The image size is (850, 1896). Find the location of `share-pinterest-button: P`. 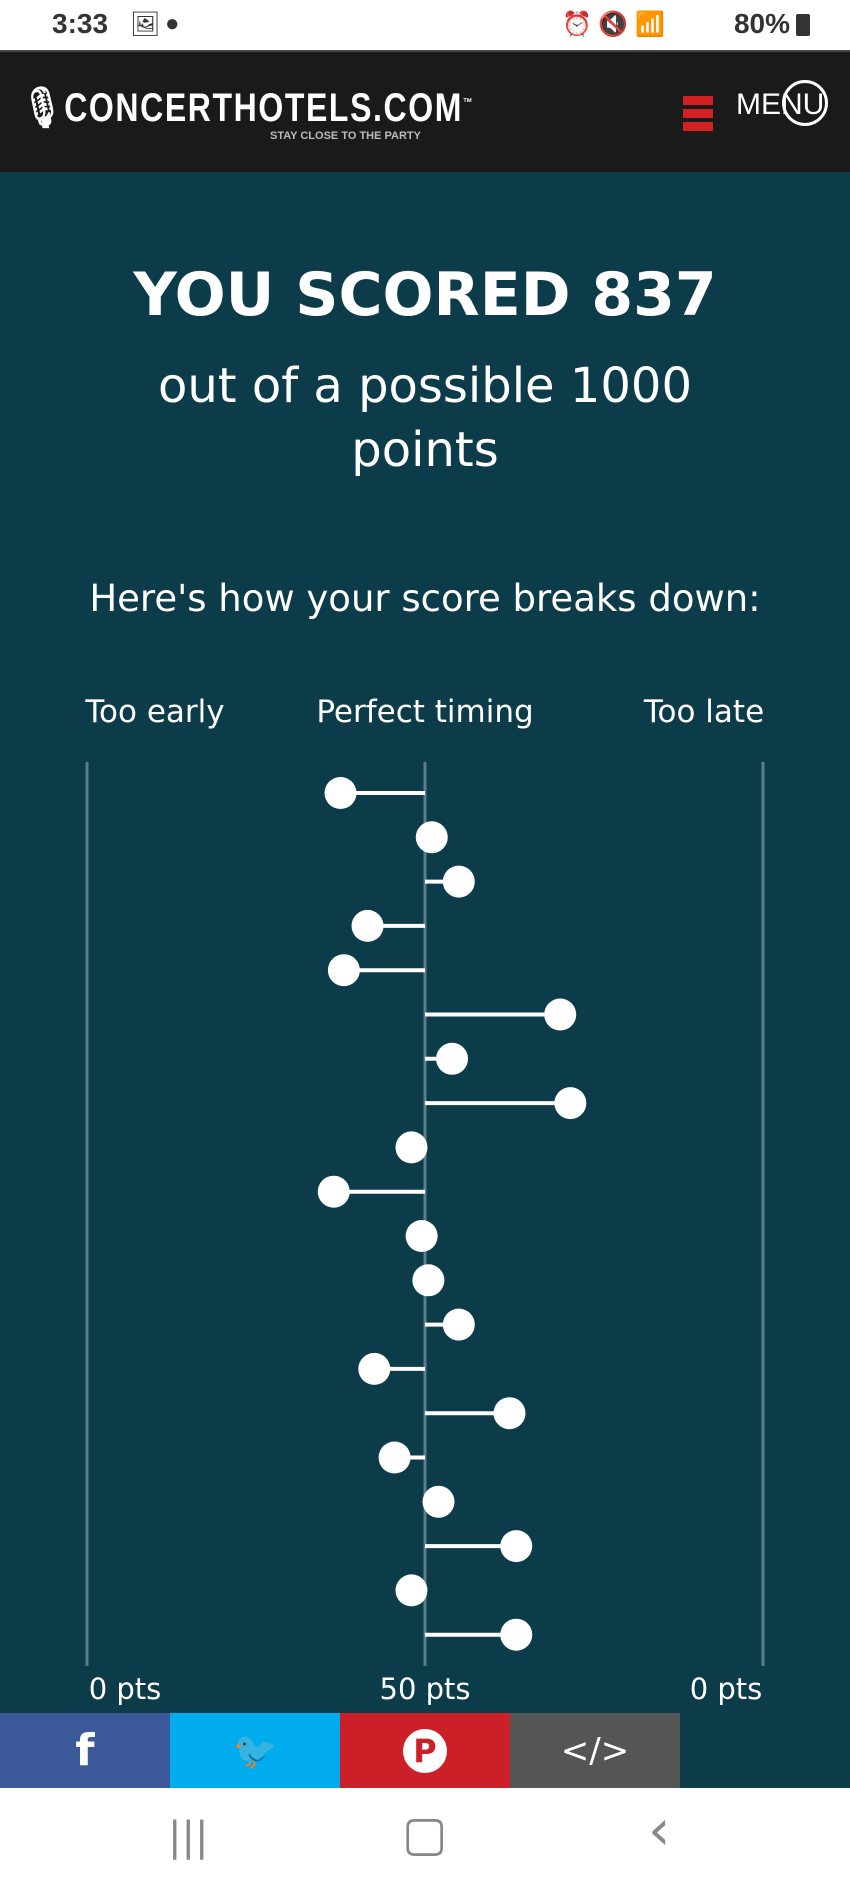

share-pinterest-button: P is located at coordinates (425, 1750).